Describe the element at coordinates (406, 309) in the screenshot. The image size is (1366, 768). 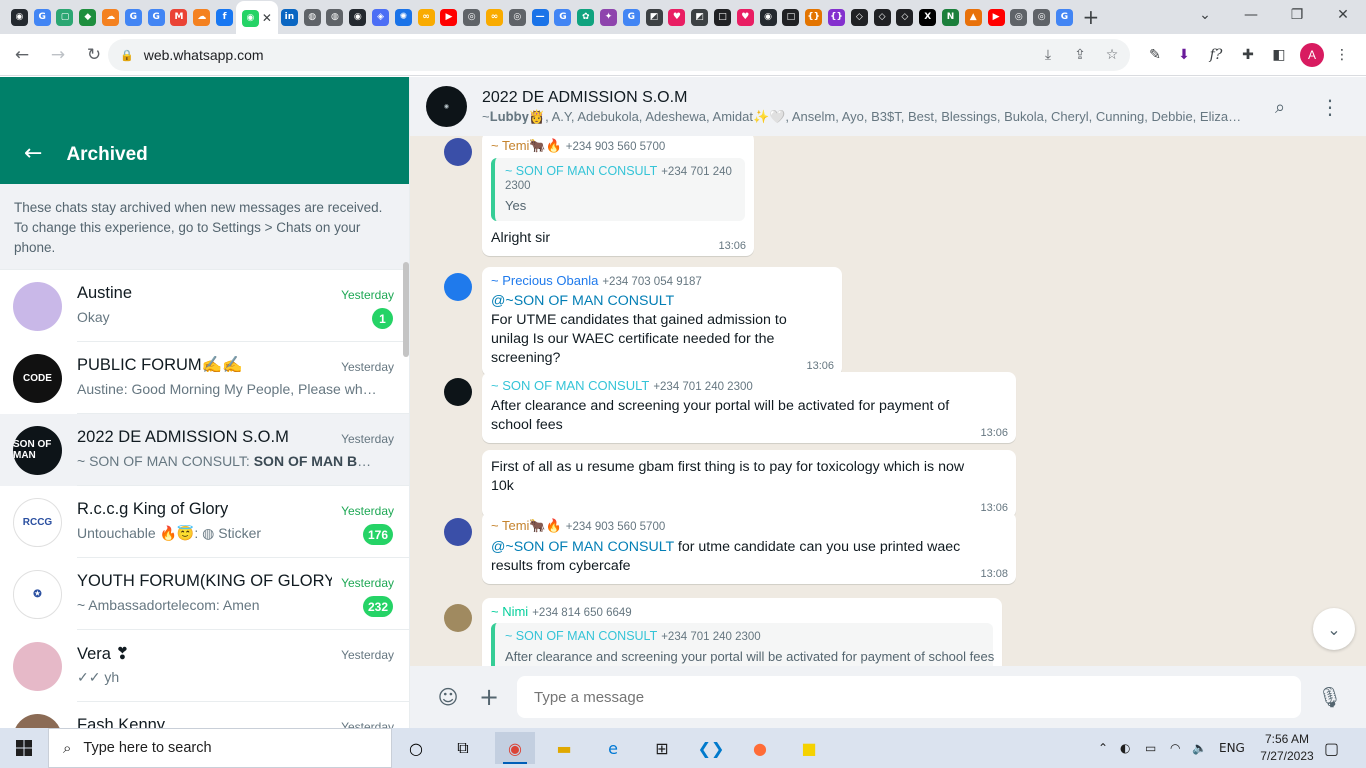
I see `chat-list-scrollbar` at that location.